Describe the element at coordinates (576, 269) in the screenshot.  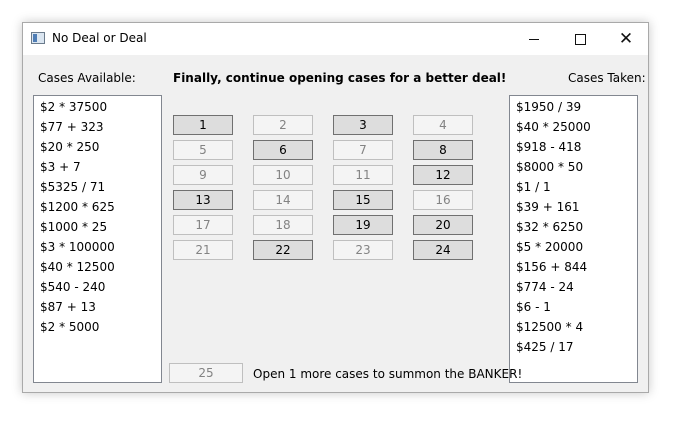
I see `taken-list-item: $156 + 844` at that location.